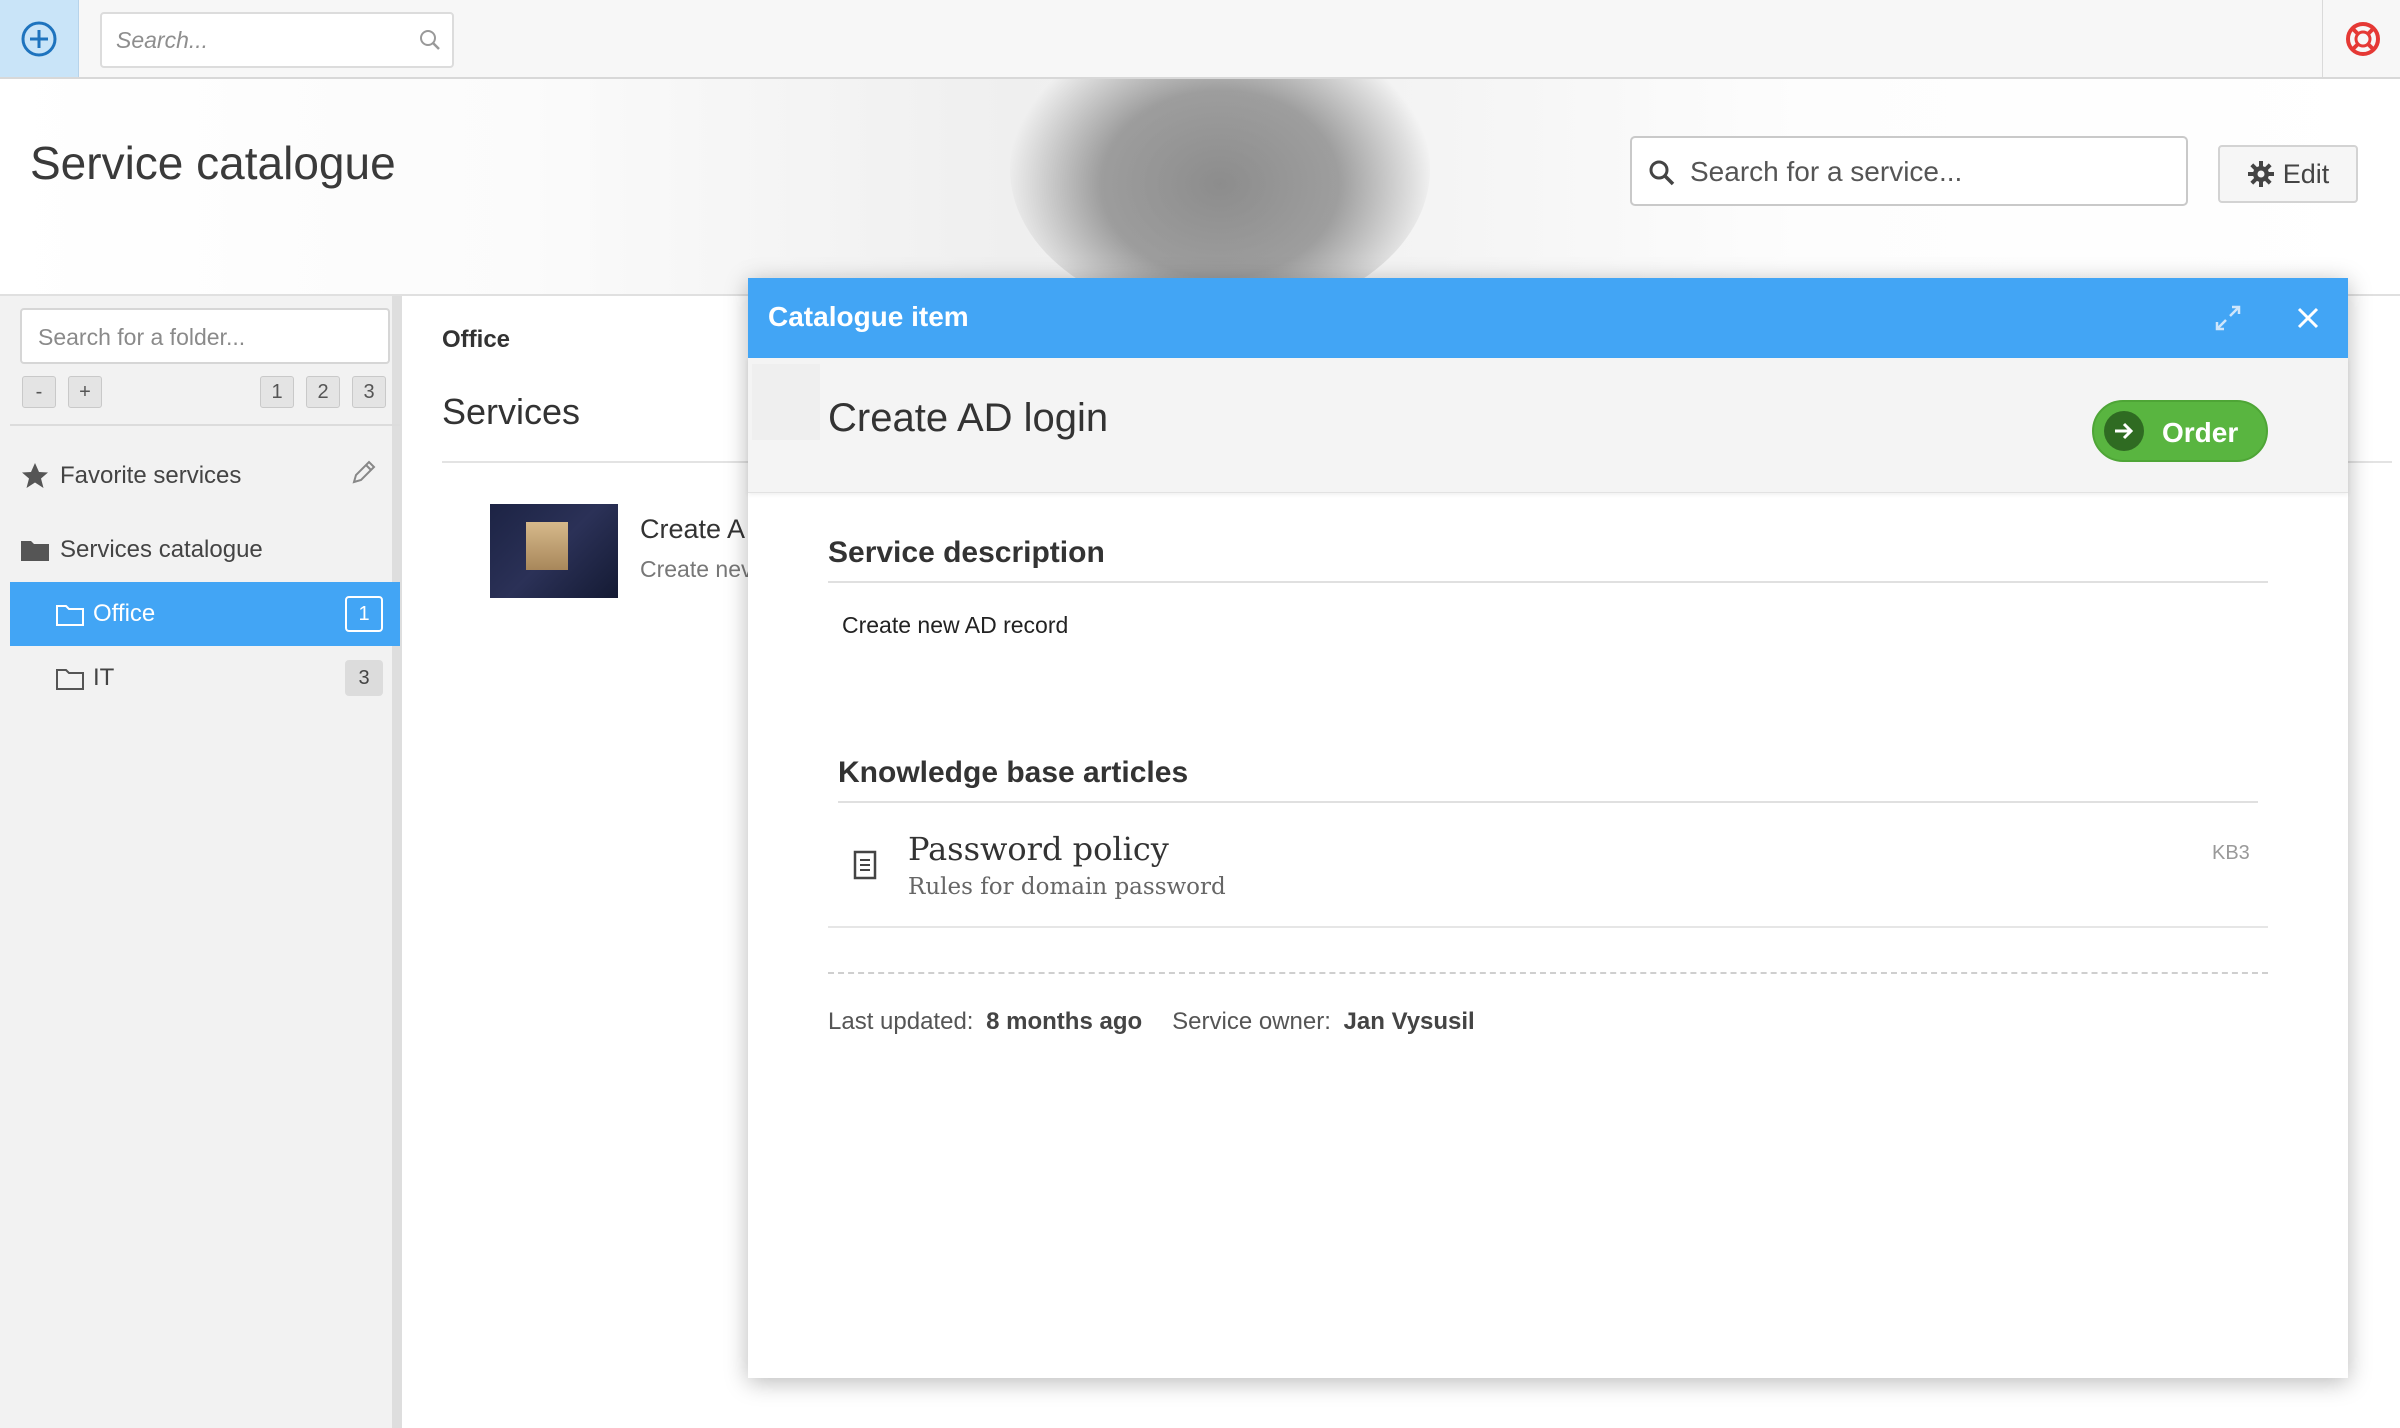 The image size is (2400, 1428). What do you see at coordinates (696, 569) in the screenshot?
I see `service-card-description: Create nev` at bounding box center [696, 569].